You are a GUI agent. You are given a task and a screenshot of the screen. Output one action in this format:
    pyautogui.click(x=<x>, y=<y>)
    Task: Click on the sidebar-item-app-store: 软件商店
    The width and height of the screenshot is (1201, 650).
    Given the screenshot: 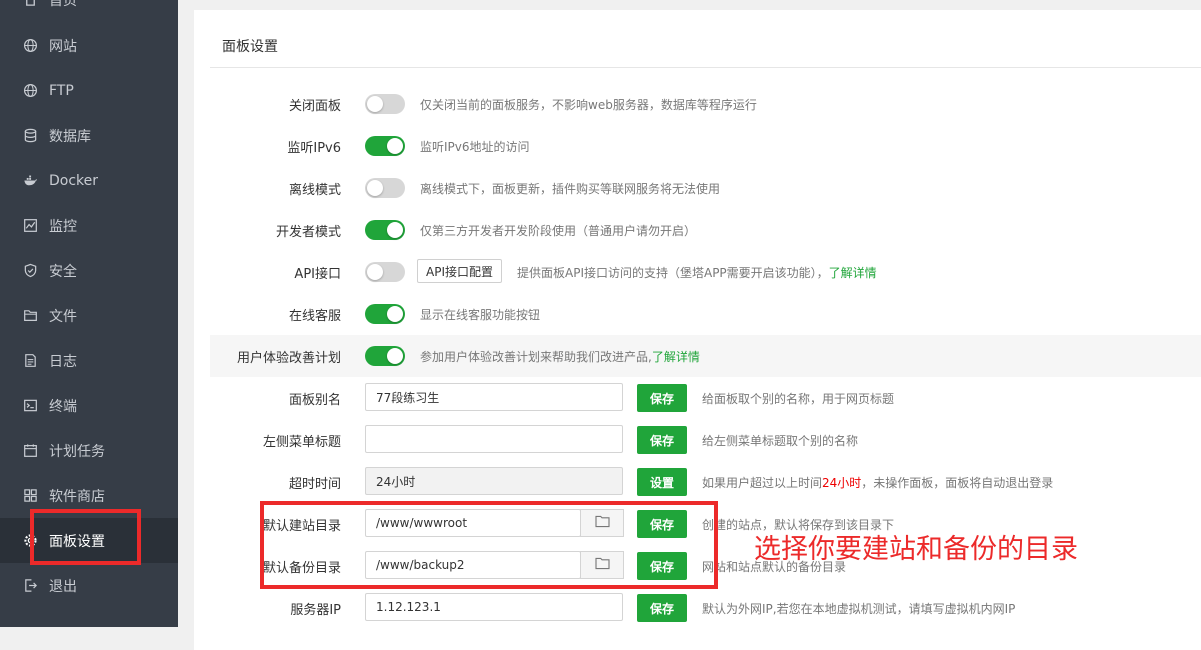 What is the action you would take?
    pyautogui.click(x=89, y=495)
    